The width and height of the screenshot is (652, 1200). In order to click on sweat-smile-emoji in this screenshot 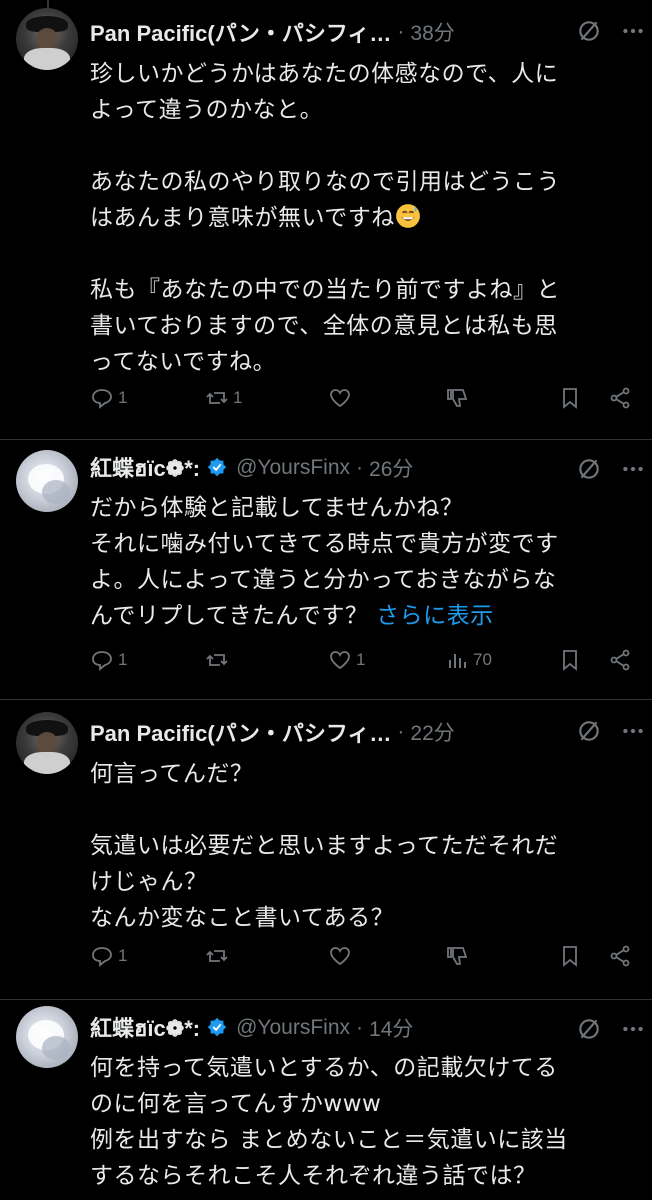, I will do `click(407, 216)`.